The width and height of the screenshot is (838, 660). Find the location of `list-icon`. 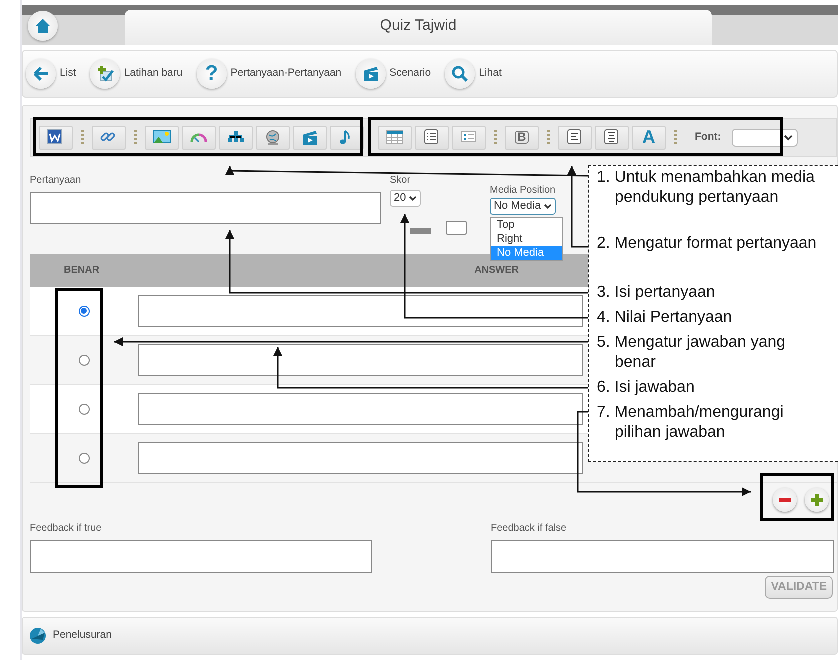

list-icon is located at coordinates (432, 137).